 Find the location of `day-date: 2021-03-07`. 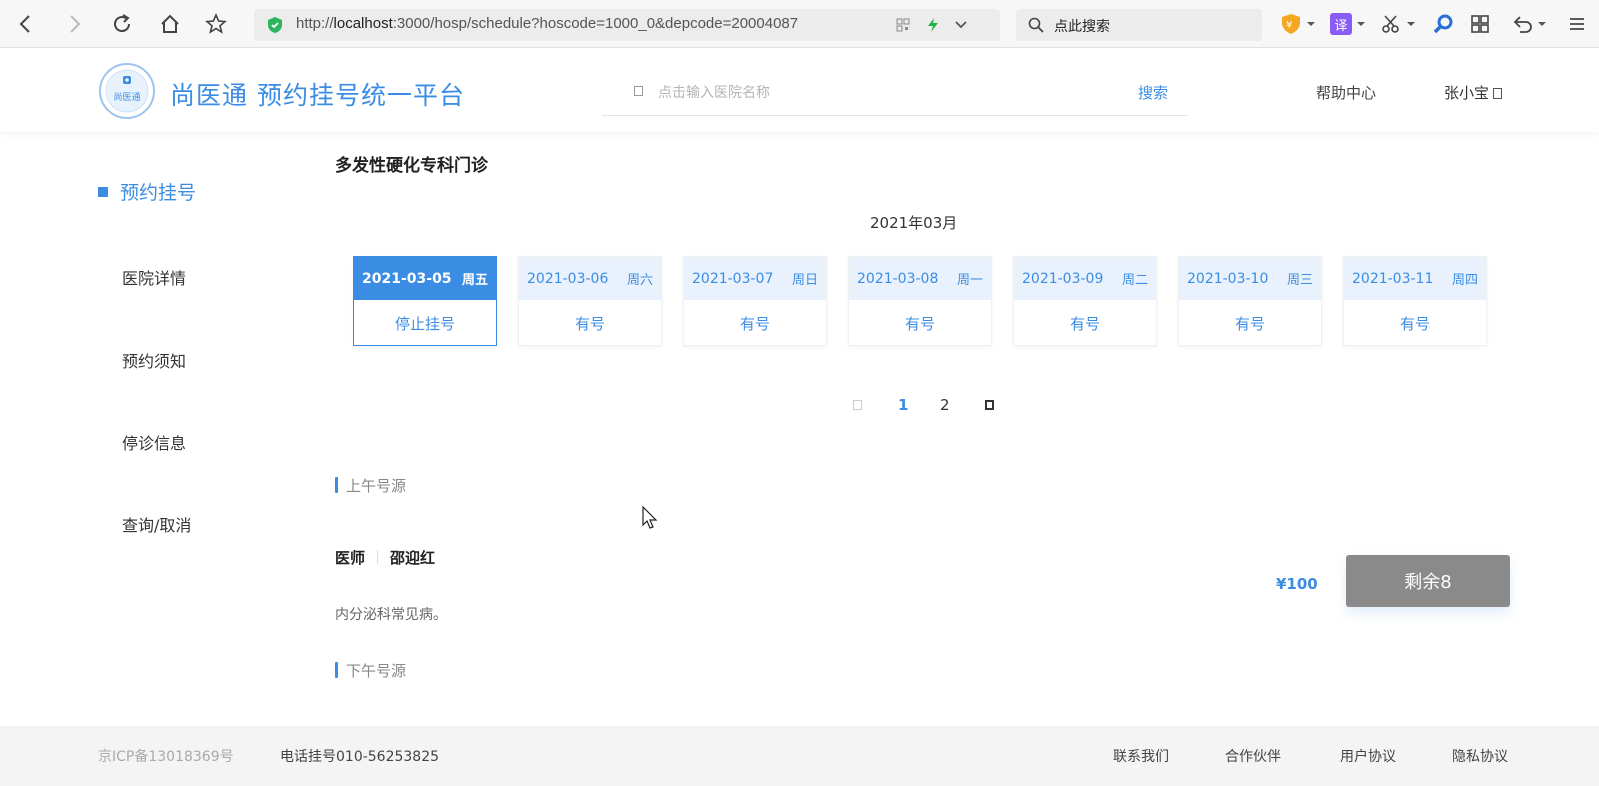

day-date: 2021-03-07 is located at coordinates (733, 278).